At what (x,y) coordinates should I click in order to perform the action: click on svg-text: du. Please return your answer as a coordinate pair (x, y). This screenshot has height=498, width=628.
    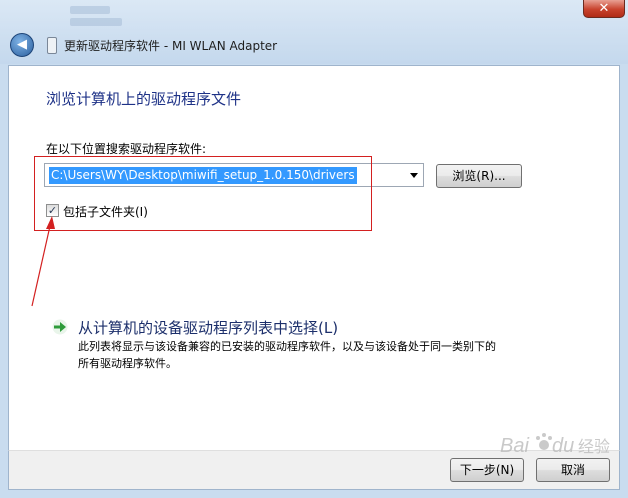
    Looking at the image, I should click on (563, 446).